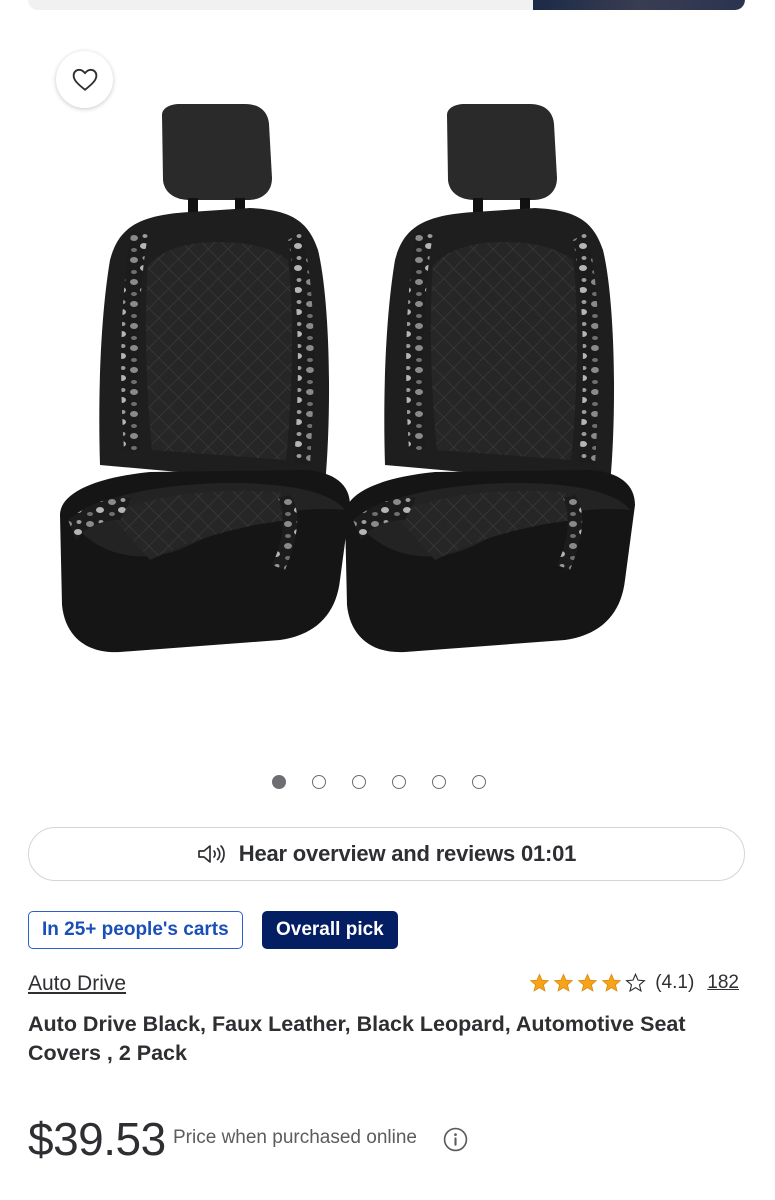 The image size is (775, 1200). I want to click on hear-overview-label: Hear overview and reviews 01:01, so click(407, 853).